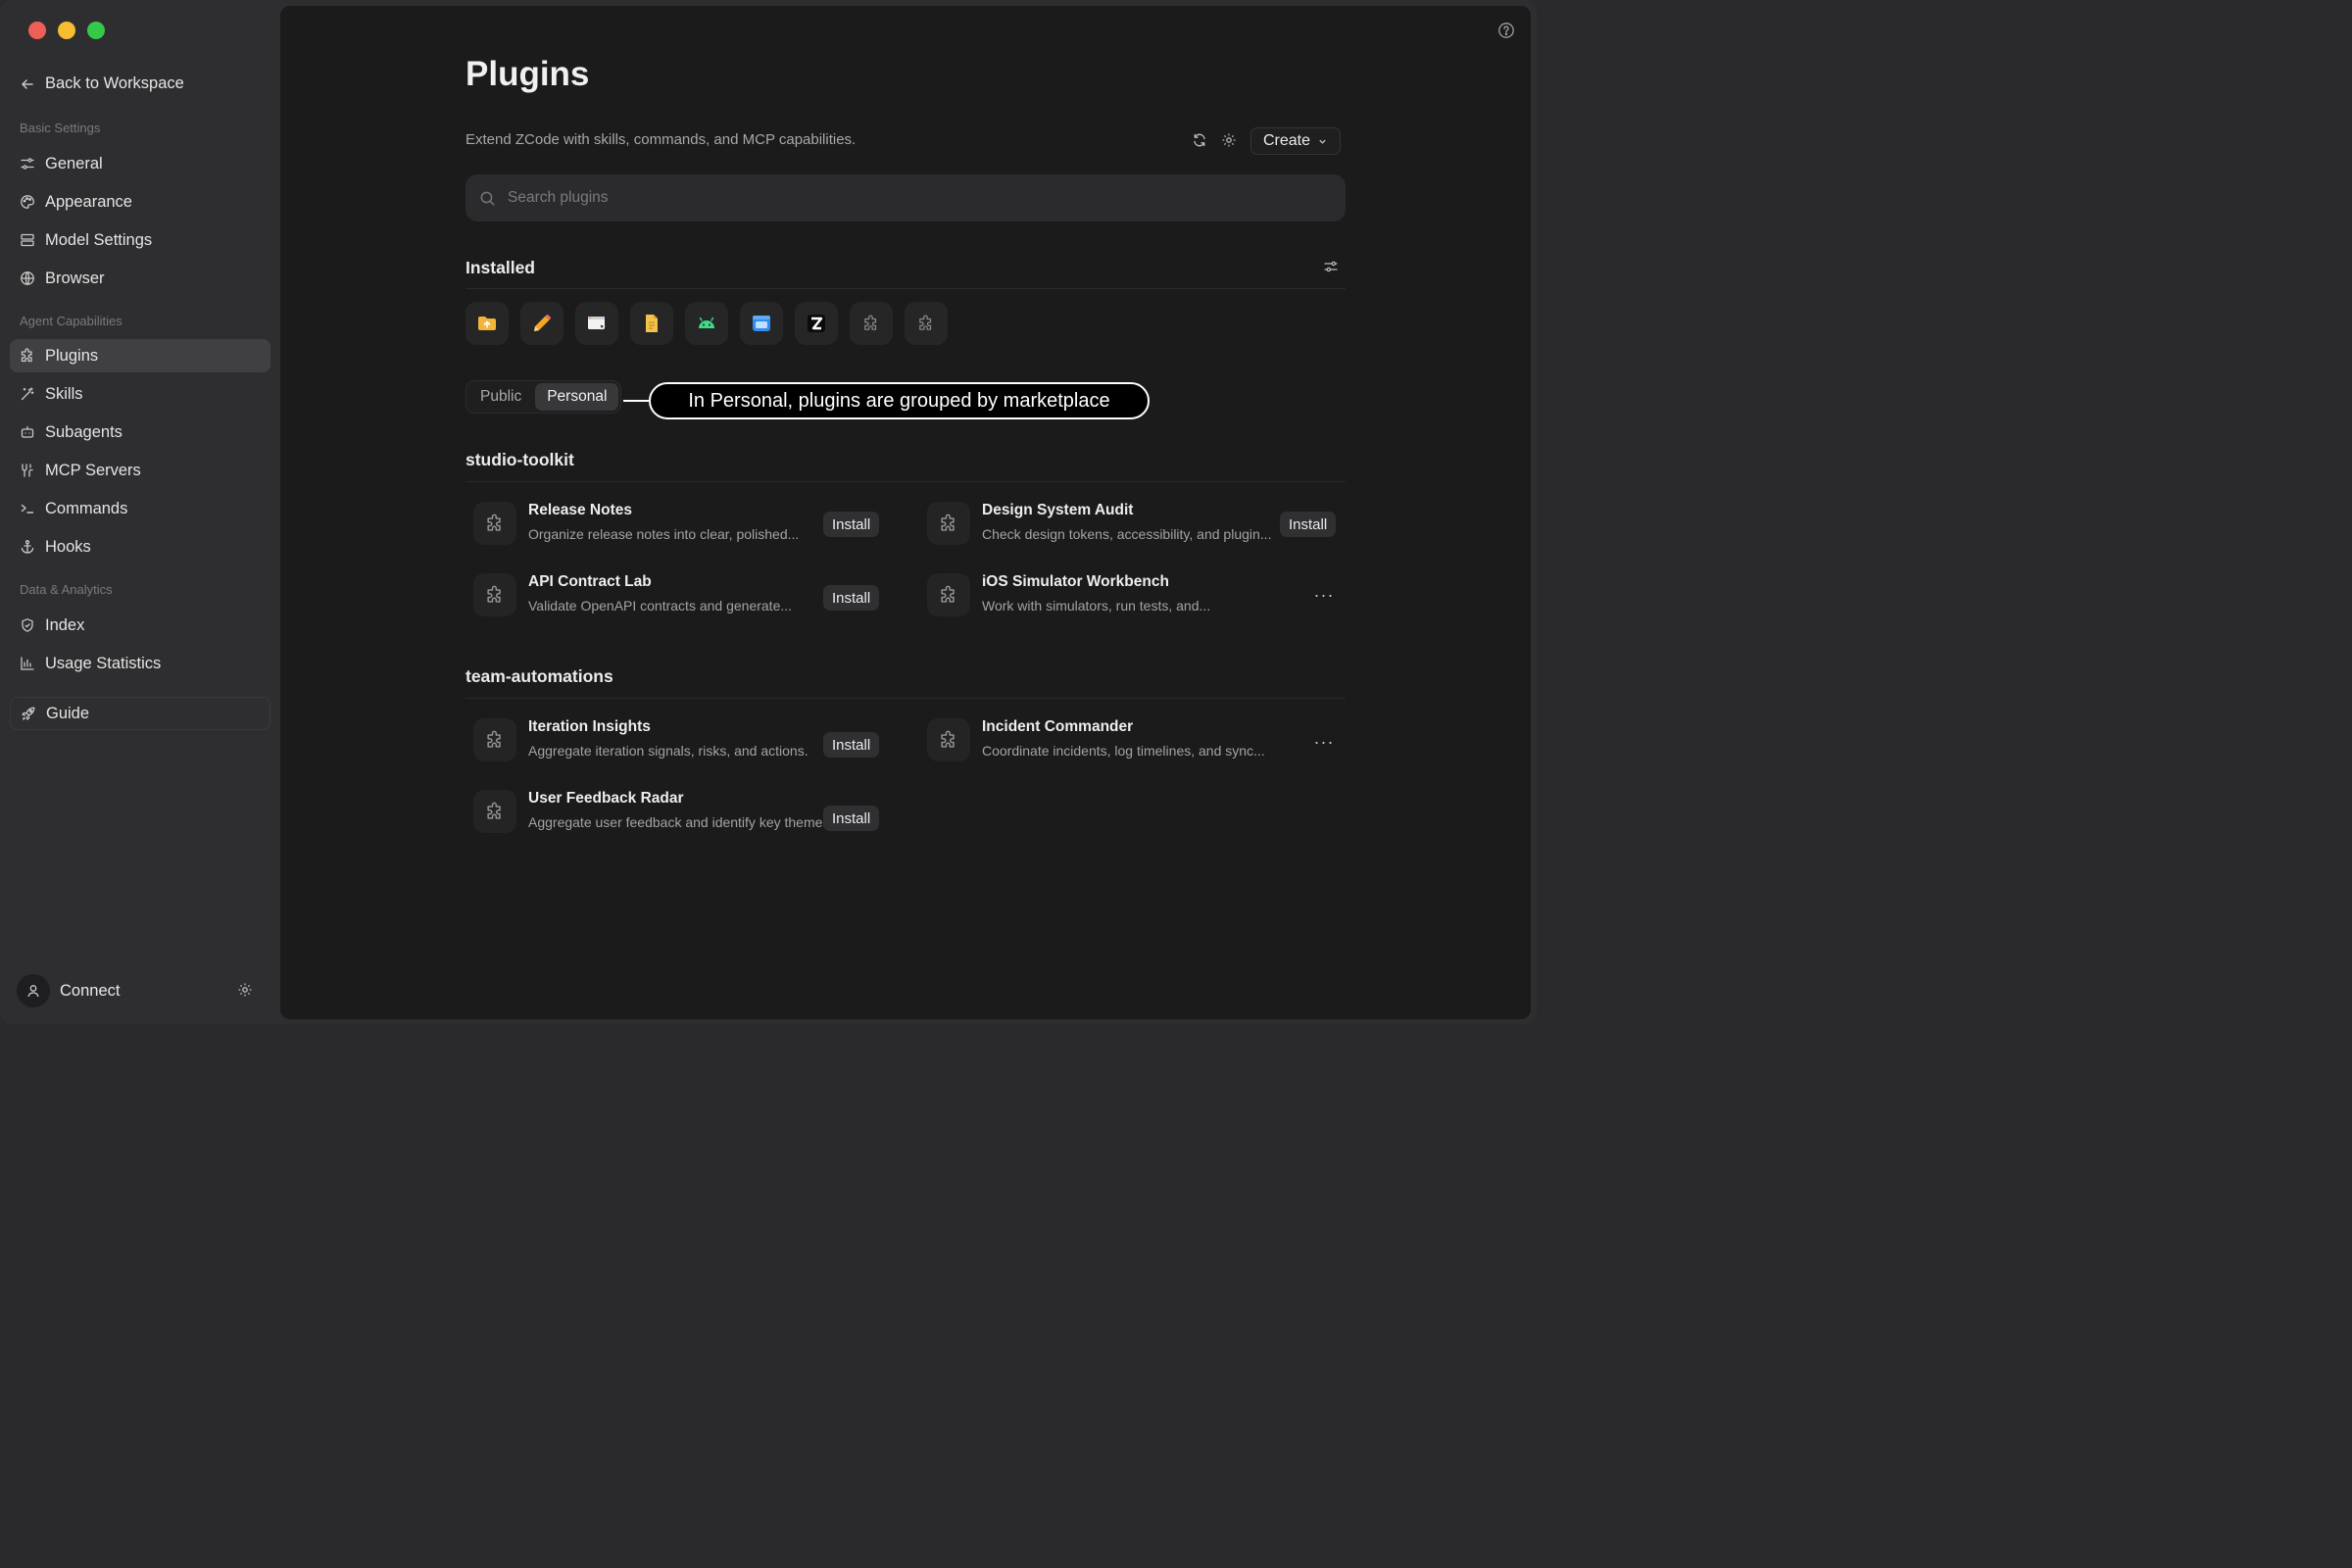 Image resolution: width=2352 pixels, height=1568 pixels. Describe the element at coordinates (140, 278) in the screenshot. I see `sidebar-item-browser: Browser` at that location.